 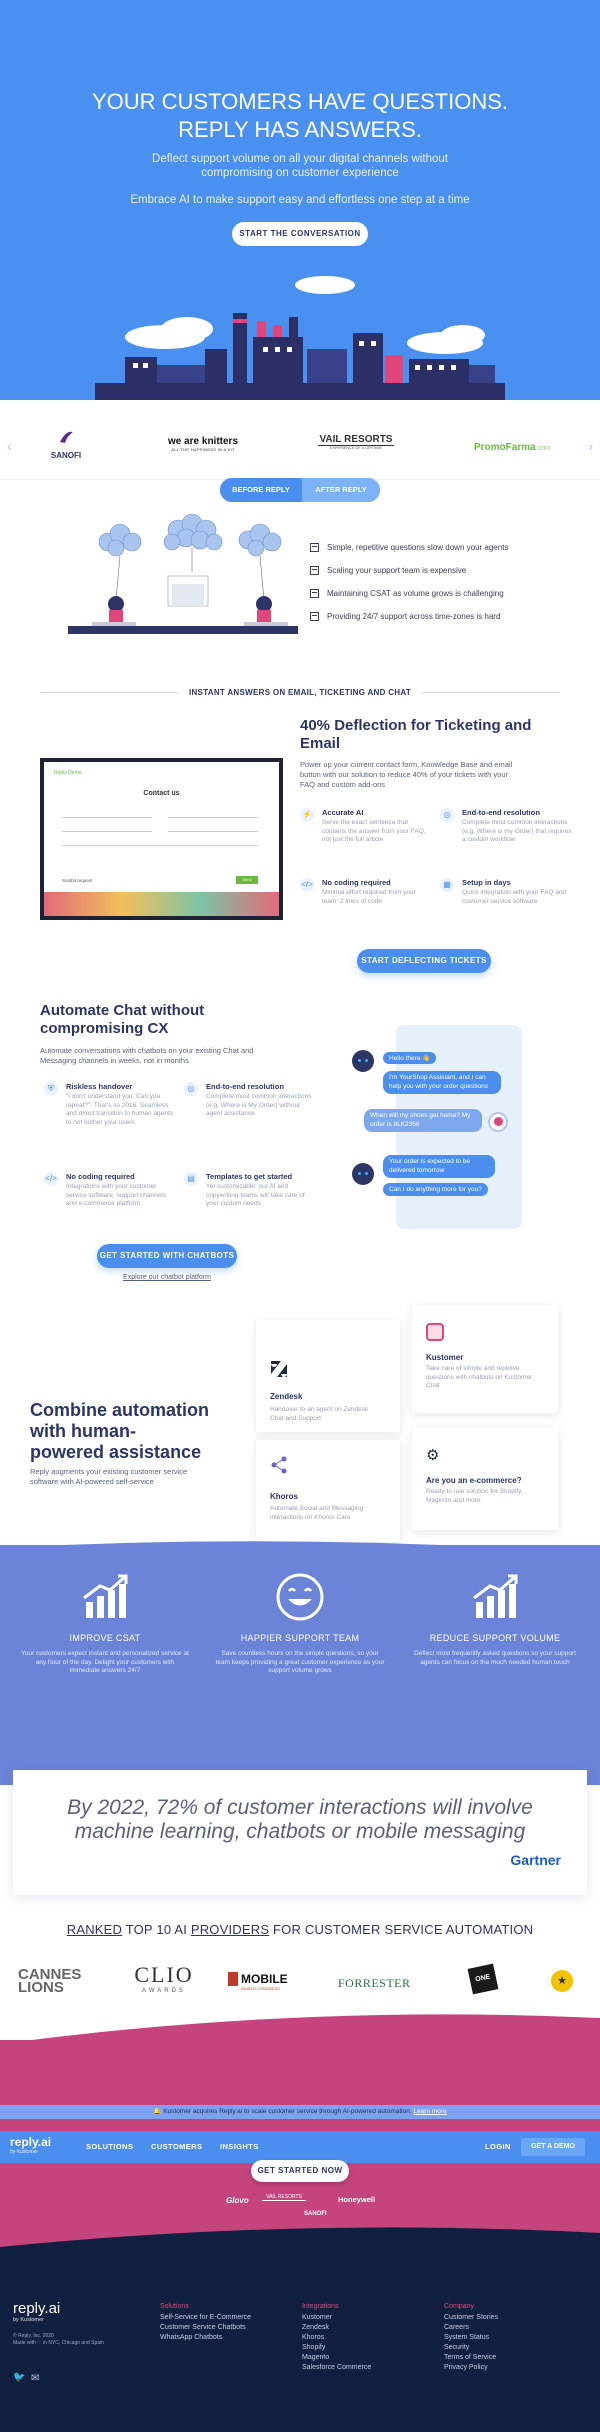 I want to click on tab-after-reply: AFTER REPLY, so click(x=341, y=490).